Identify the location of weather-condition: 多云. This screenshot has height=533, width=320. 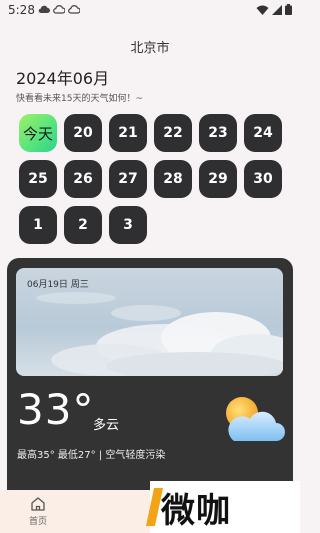
(106, 425).